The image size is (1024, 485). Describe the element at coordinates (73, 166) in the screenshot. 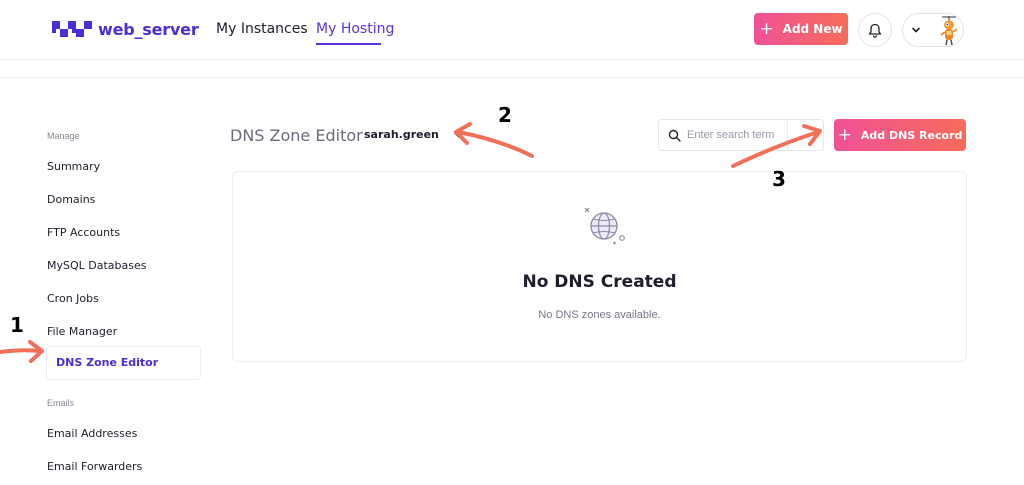

I see `sidebar-item-summary: Summary` at that location.